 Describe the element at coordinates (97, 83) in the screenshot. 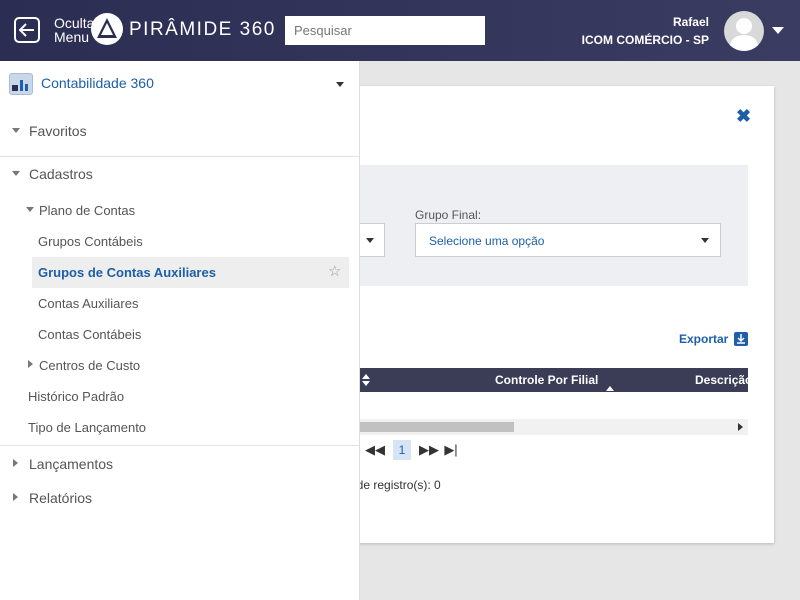

I see `module-name: Contabilidade 360` at that location.